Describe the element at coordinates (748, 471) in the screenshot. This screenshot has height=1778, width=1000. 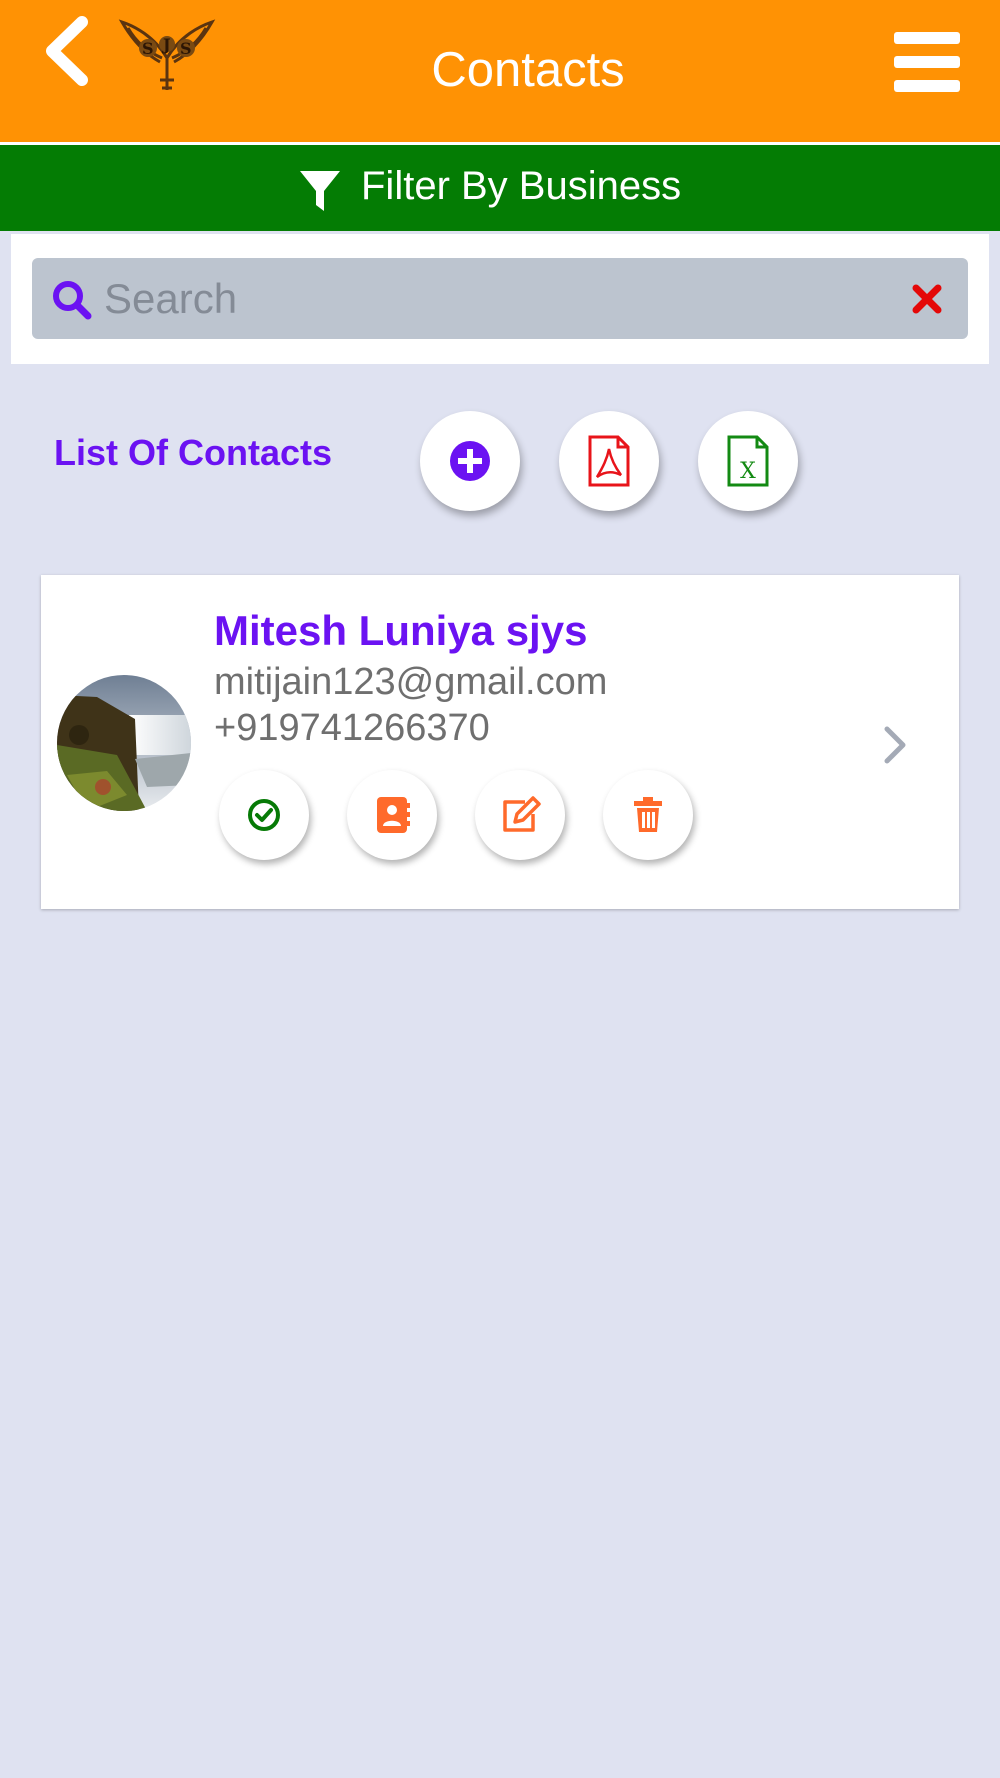
I see `svg-text: X` at that location.